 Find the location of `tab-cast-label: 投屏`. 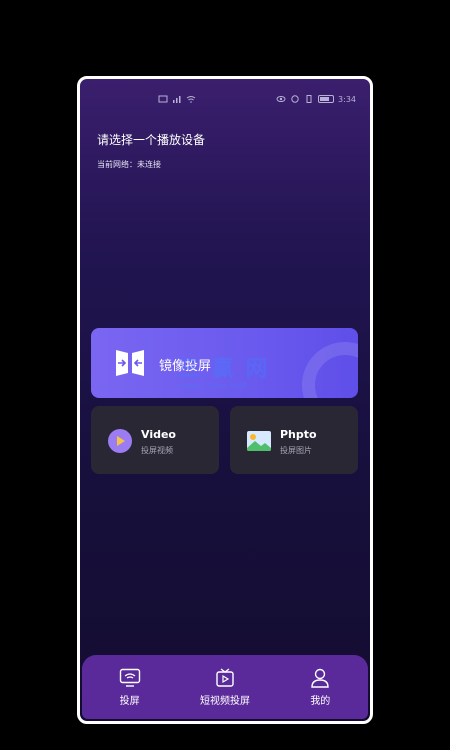

tab-cast-label: 投屏 is located at coordinates (129, 701).